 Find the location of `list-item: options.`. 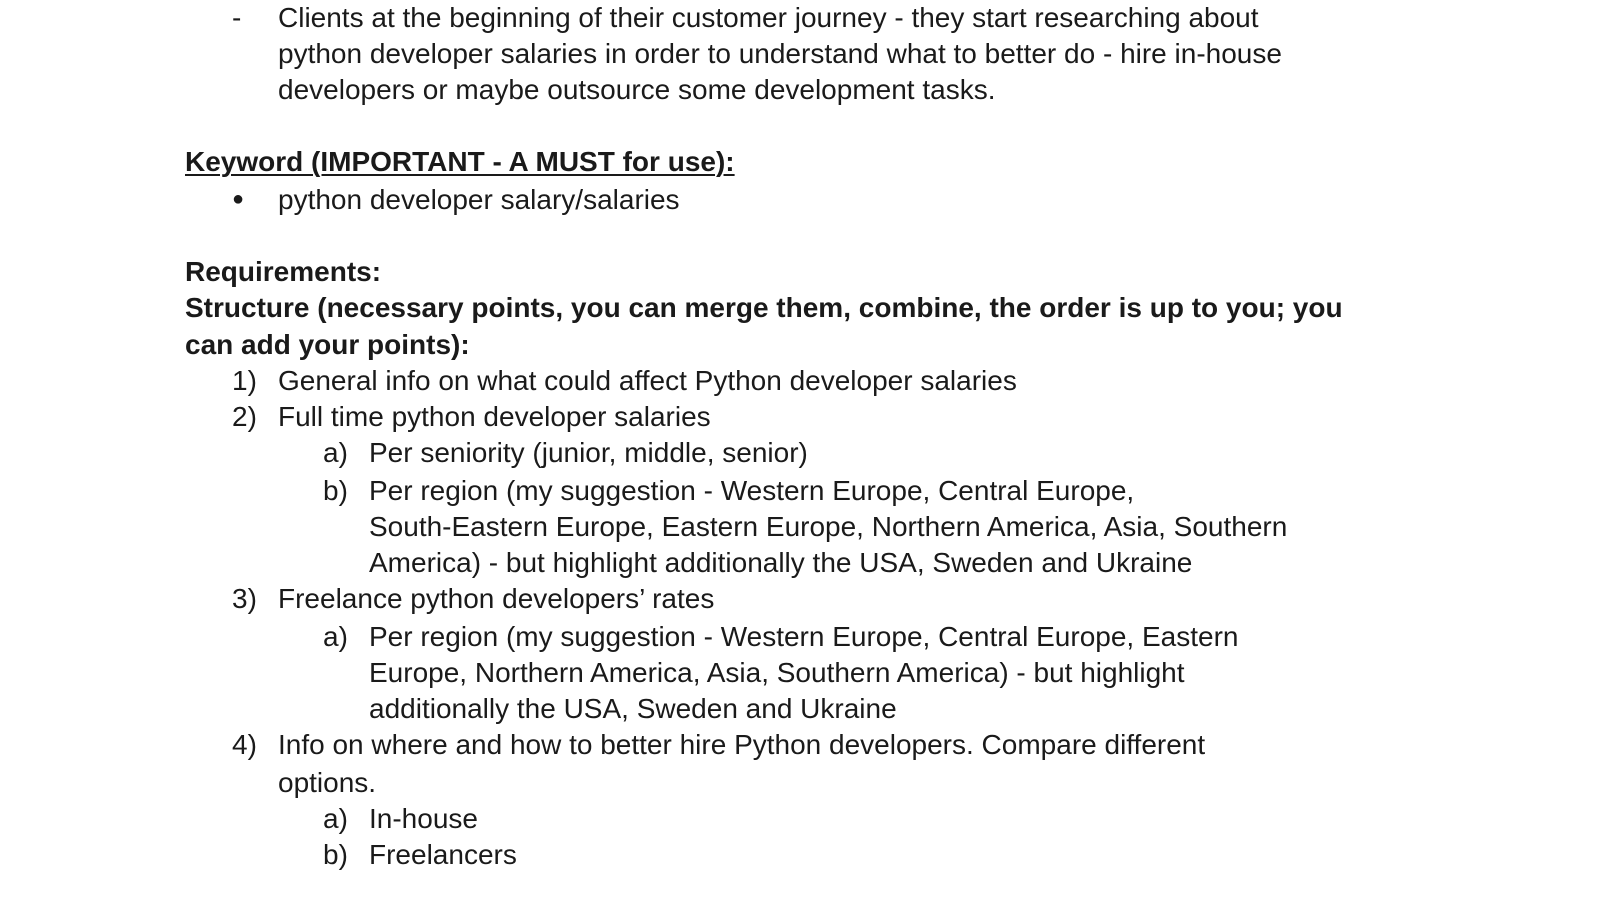

list-item: options. is located at coordinates (327, 782).